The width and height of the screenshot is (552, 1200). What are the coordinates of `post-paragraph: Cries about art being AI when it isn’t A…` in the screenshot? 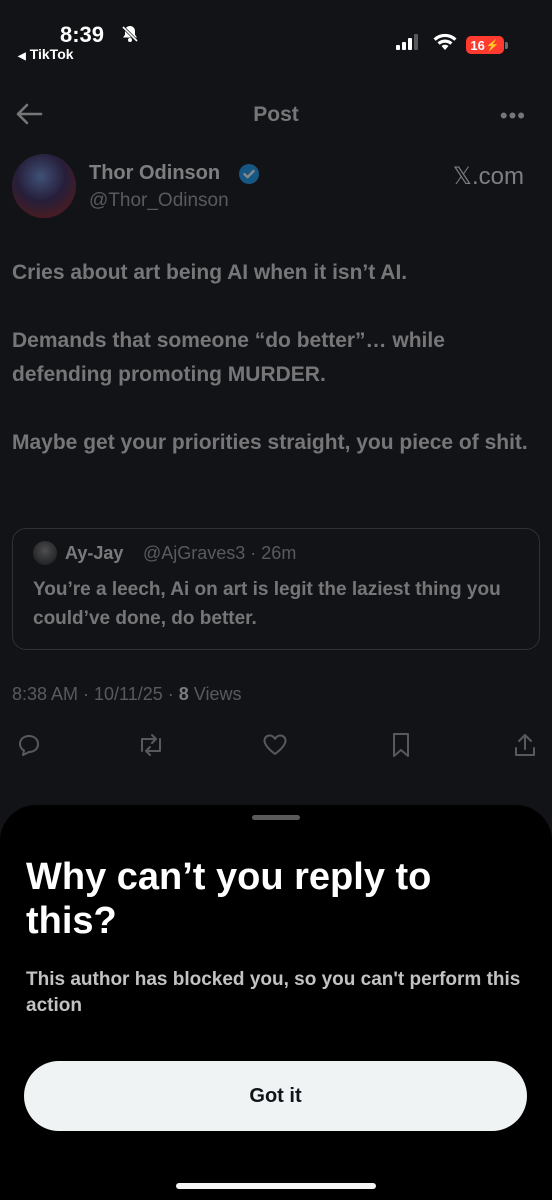 It's located at (210, 272).